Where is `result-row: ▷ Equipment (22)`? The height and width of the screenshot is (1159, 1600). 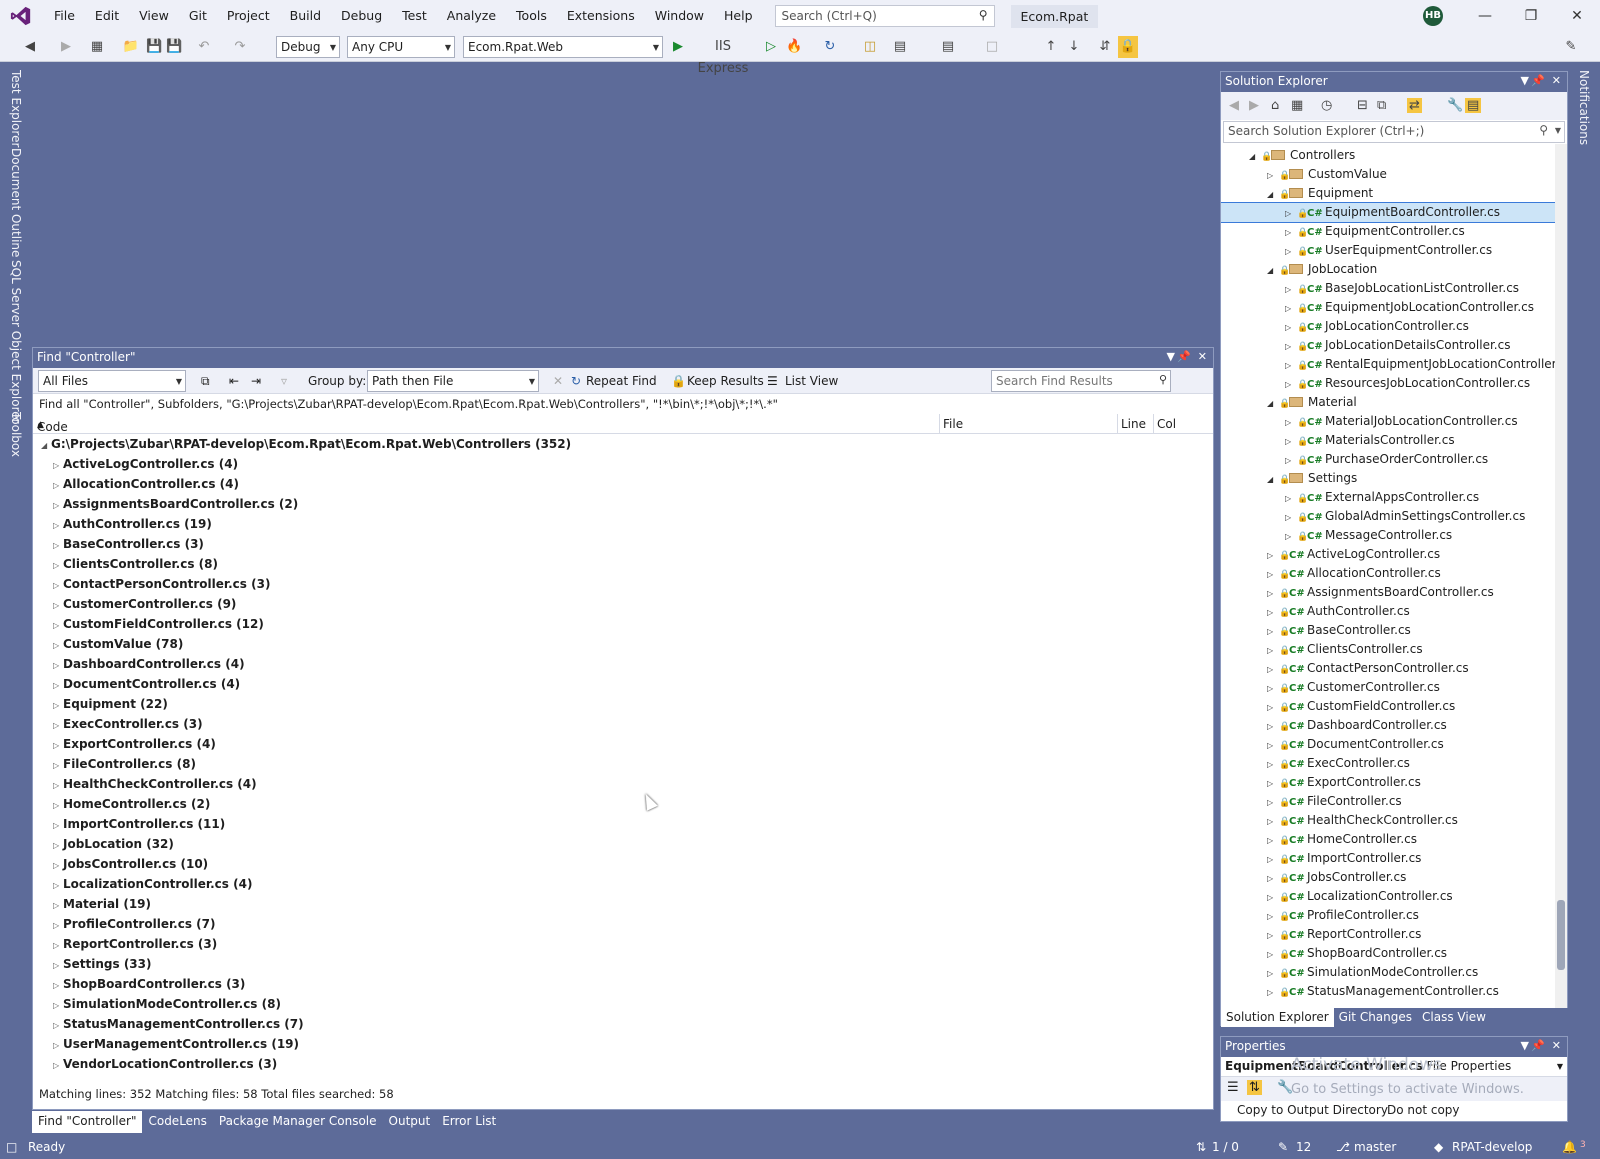
result-row: ▷ Equipment (22) is located at coordinates (110, 704).